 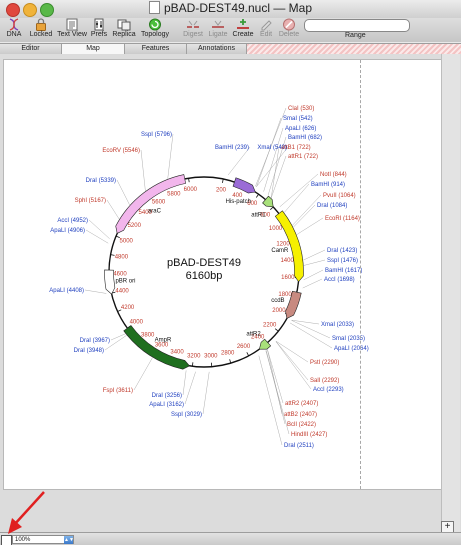 I want to click on prefs-label: Prefs, so click(x=99, y=34).